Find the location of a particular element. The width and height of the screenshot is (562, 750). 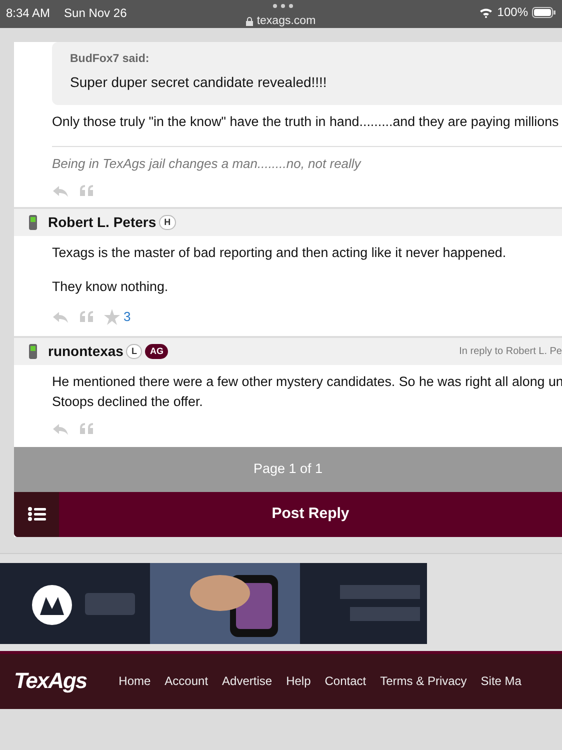

signature-text: Being in TexAgs jail changes a man........no, not really is located at coordinates (307, 160).